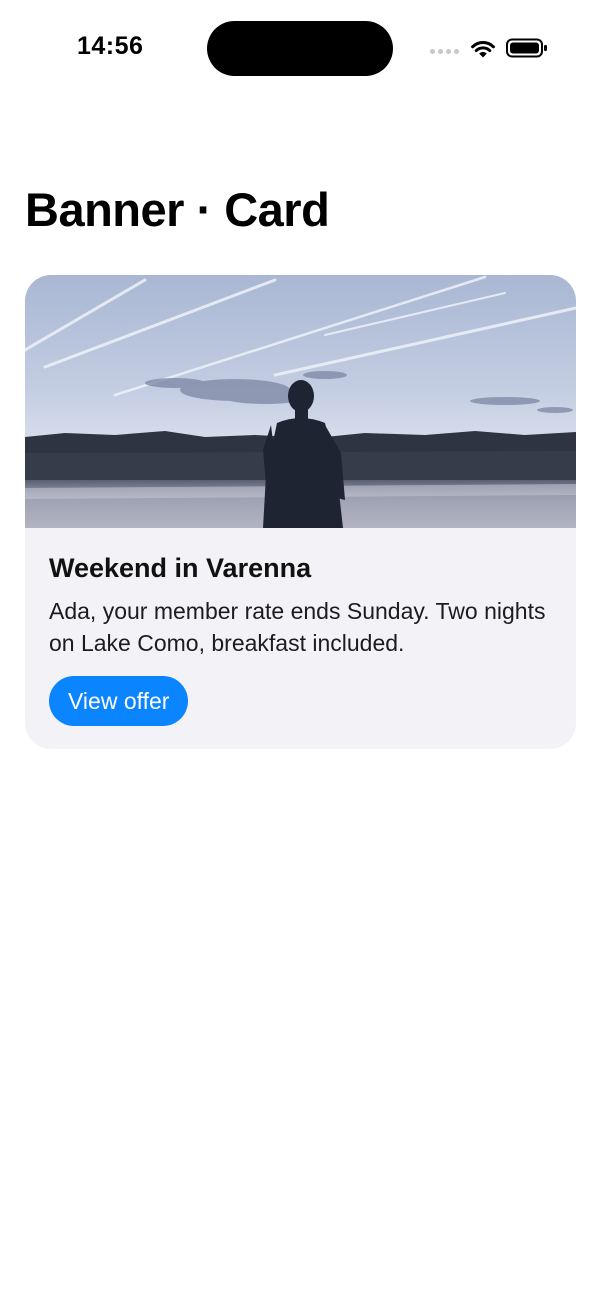  Describe the element at coordinates (180, 568) in the screenshot. I see `card-title: Weekend in Varenna` at that location.